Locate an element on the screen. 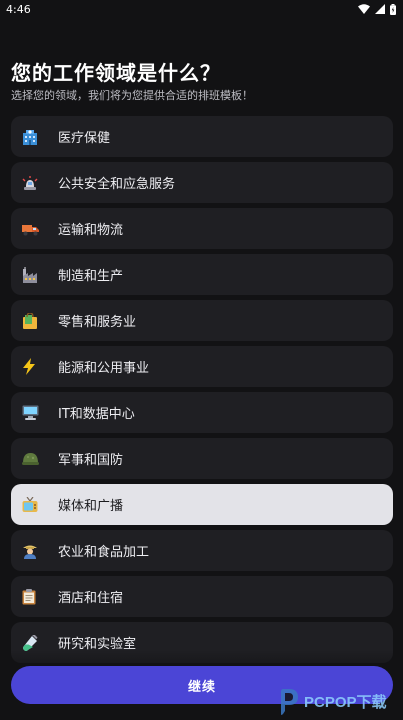 This screenshot has height=720, width=403. signal-icon is located at coordinates (380, 9).